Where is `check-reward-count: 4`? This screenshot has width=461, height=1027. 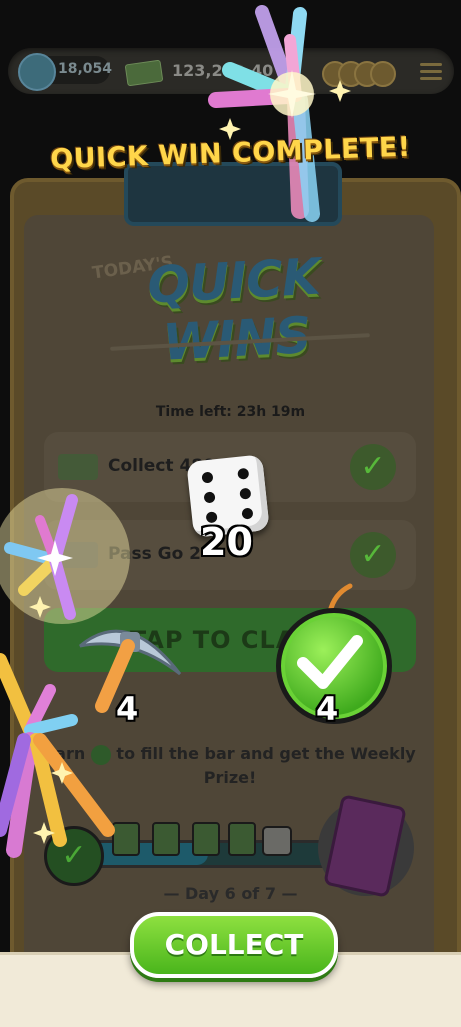 check-reward-count: 4 is located at coordinates (327, 709).